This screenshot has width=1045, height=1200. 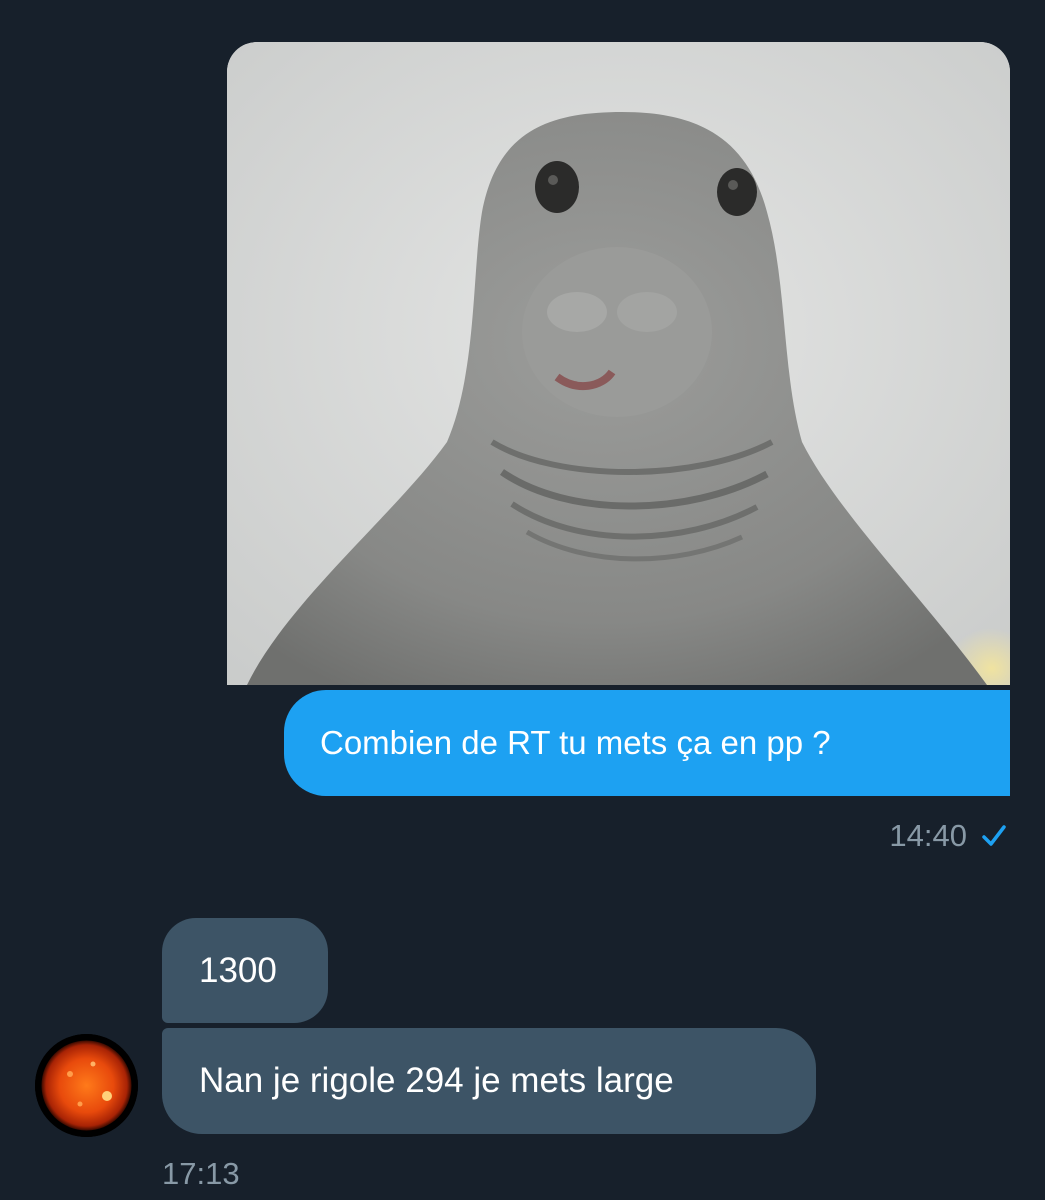 I want to click on sent-message-meta: 14:40, so click(x=948, y=836).